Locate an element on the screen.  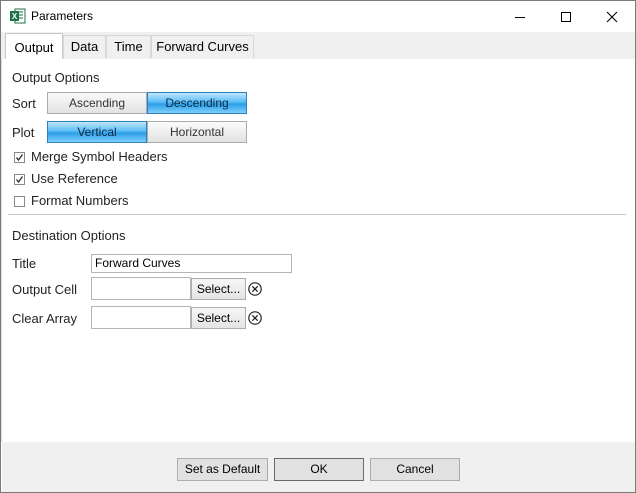
output-cell-input is located at coordinates (141, 288).